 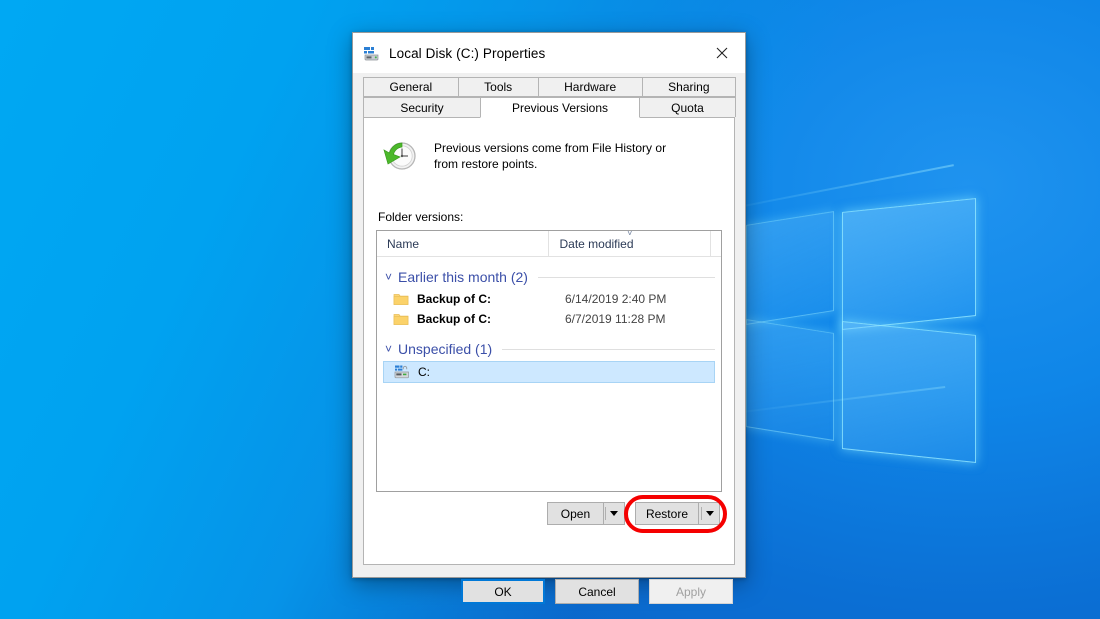 I want to click on restore-split-button: Restore, so click(x=677, y=513).